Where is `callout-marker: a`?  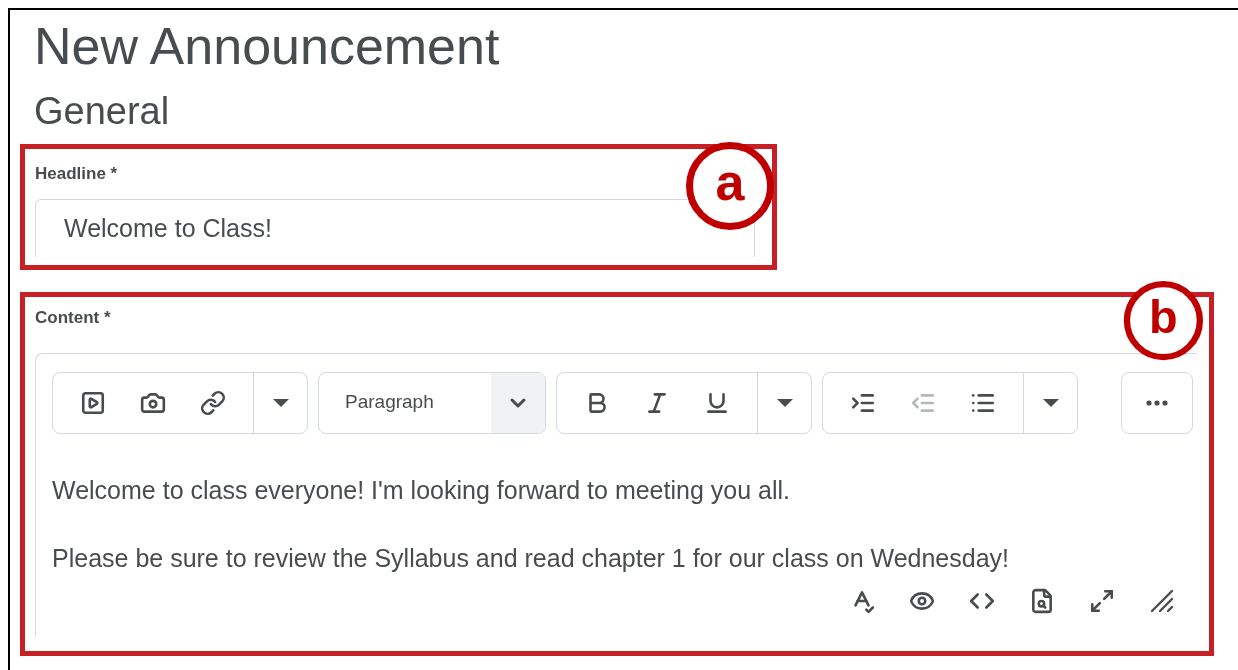
callout-marker: a is located at coordinates (730, 186).